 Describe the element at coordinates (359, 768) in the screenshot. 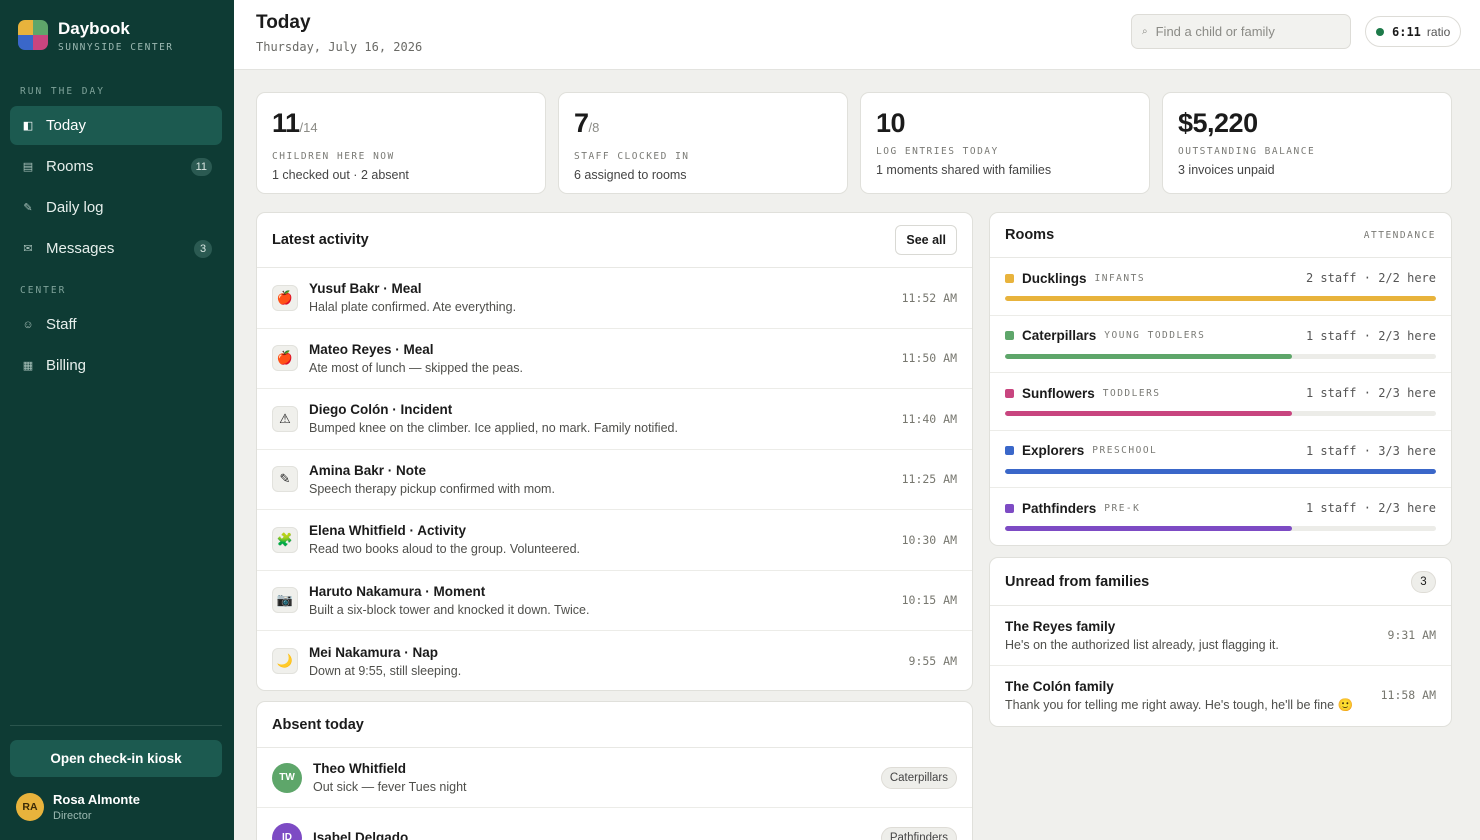

I see `child-name: Theo Whitfield` at that location.